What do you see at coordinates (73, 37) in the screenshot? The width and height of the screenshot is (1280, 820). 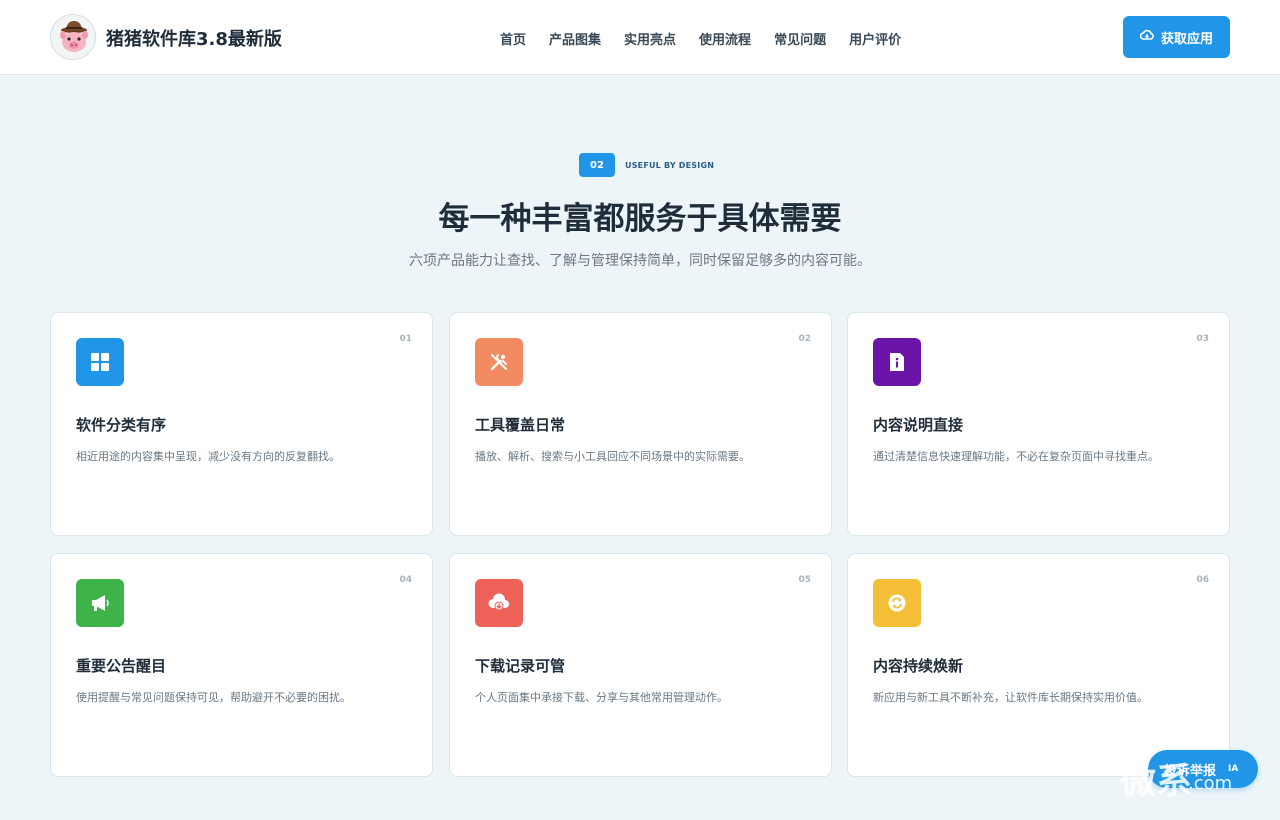 I see `pig-logo-icon` at bounding box center [73, 37].